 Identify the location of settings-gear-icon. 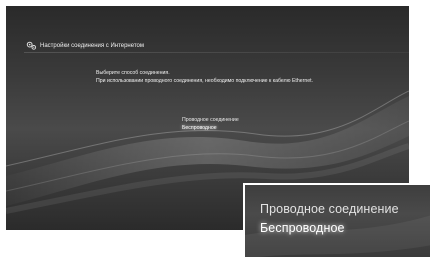
(31, 45).